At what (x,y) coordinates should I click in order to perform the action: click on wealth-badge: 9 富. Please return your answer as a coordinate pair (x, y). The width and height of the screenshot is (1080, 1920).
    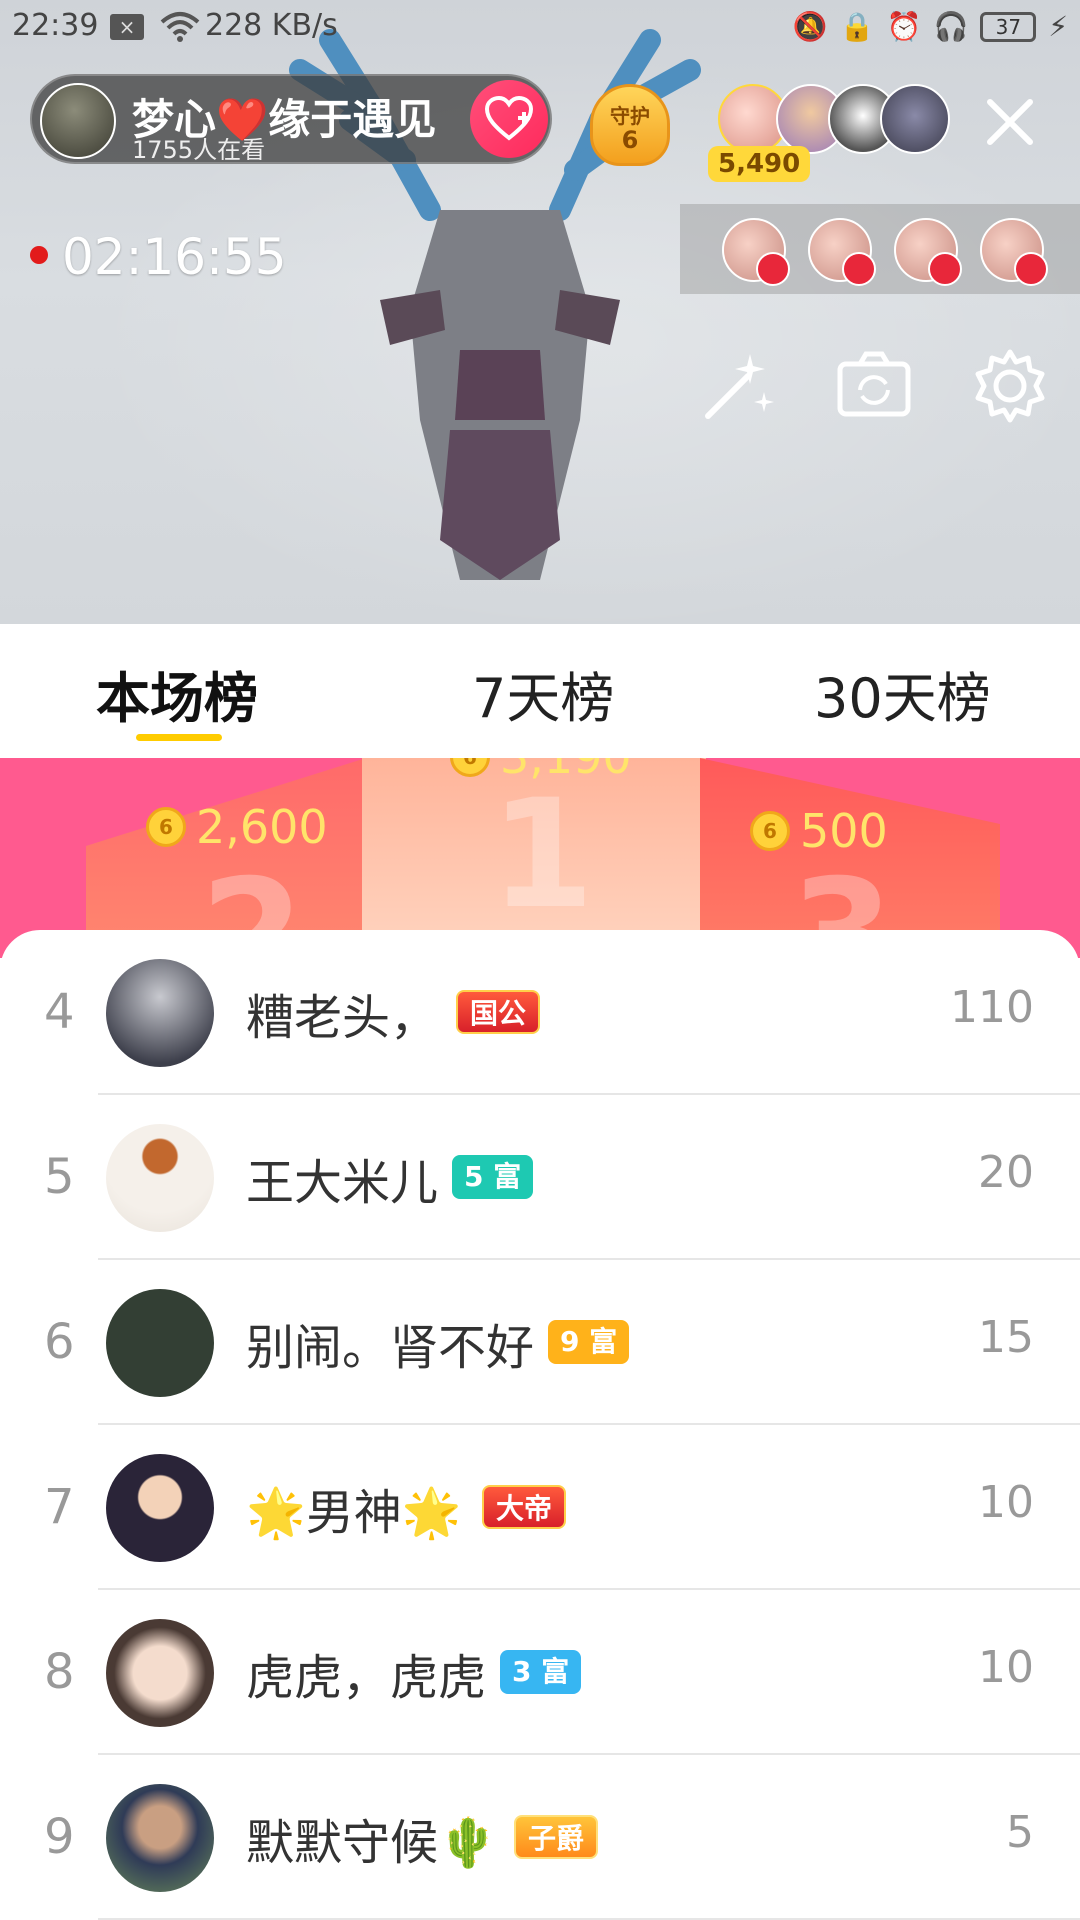
    Looking at the image, I should click on (589, 1342).